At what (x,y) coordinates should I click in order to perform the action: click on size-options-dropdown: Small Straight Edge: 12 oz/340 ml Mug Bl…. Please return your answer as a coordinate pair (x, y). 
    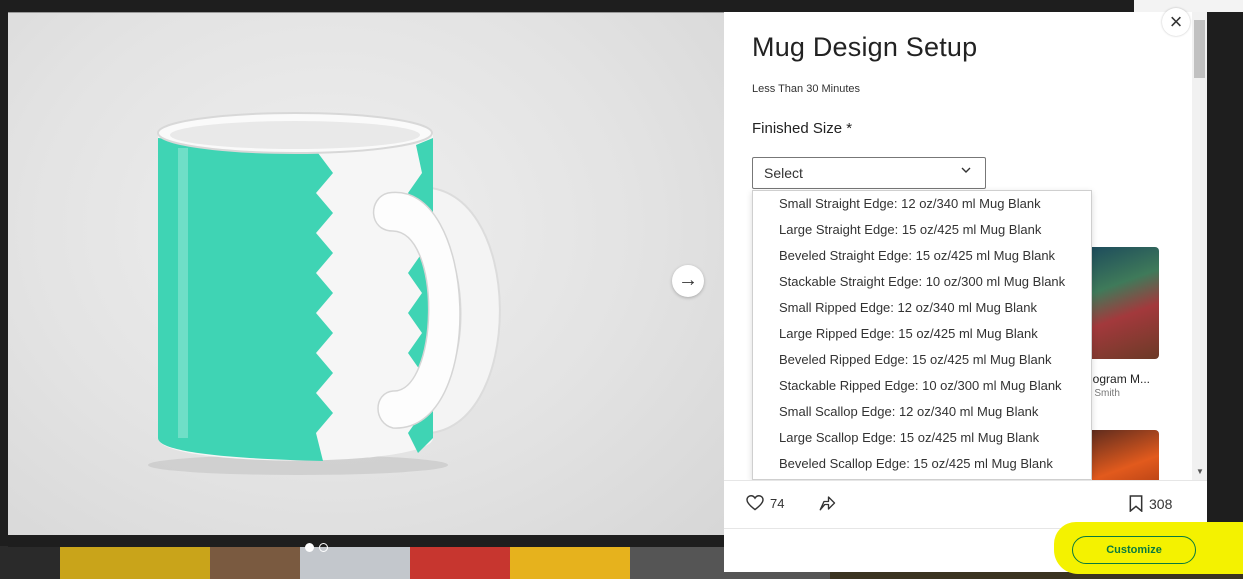
    Looking at the image, I should click on (922, 335).